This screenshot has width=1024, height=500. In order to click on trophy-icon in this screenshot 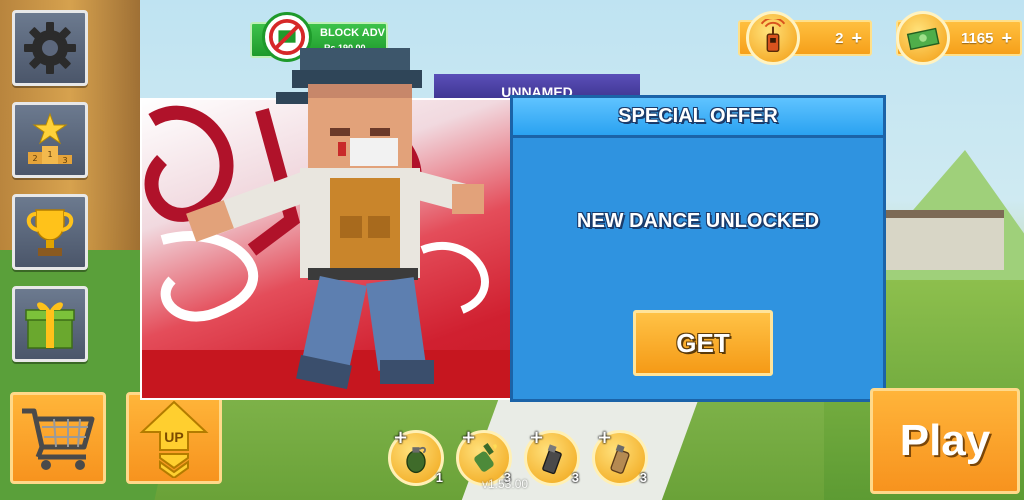, I will do `click(50, 232)`.